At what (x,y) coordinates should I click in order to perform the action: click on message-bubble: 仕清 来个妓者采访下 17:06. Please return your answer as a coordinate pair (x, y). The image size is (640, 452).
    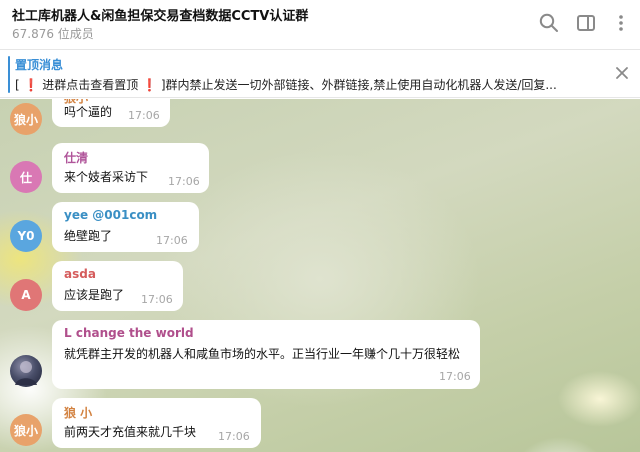
    Looking at the image, I should click on (130, 168).